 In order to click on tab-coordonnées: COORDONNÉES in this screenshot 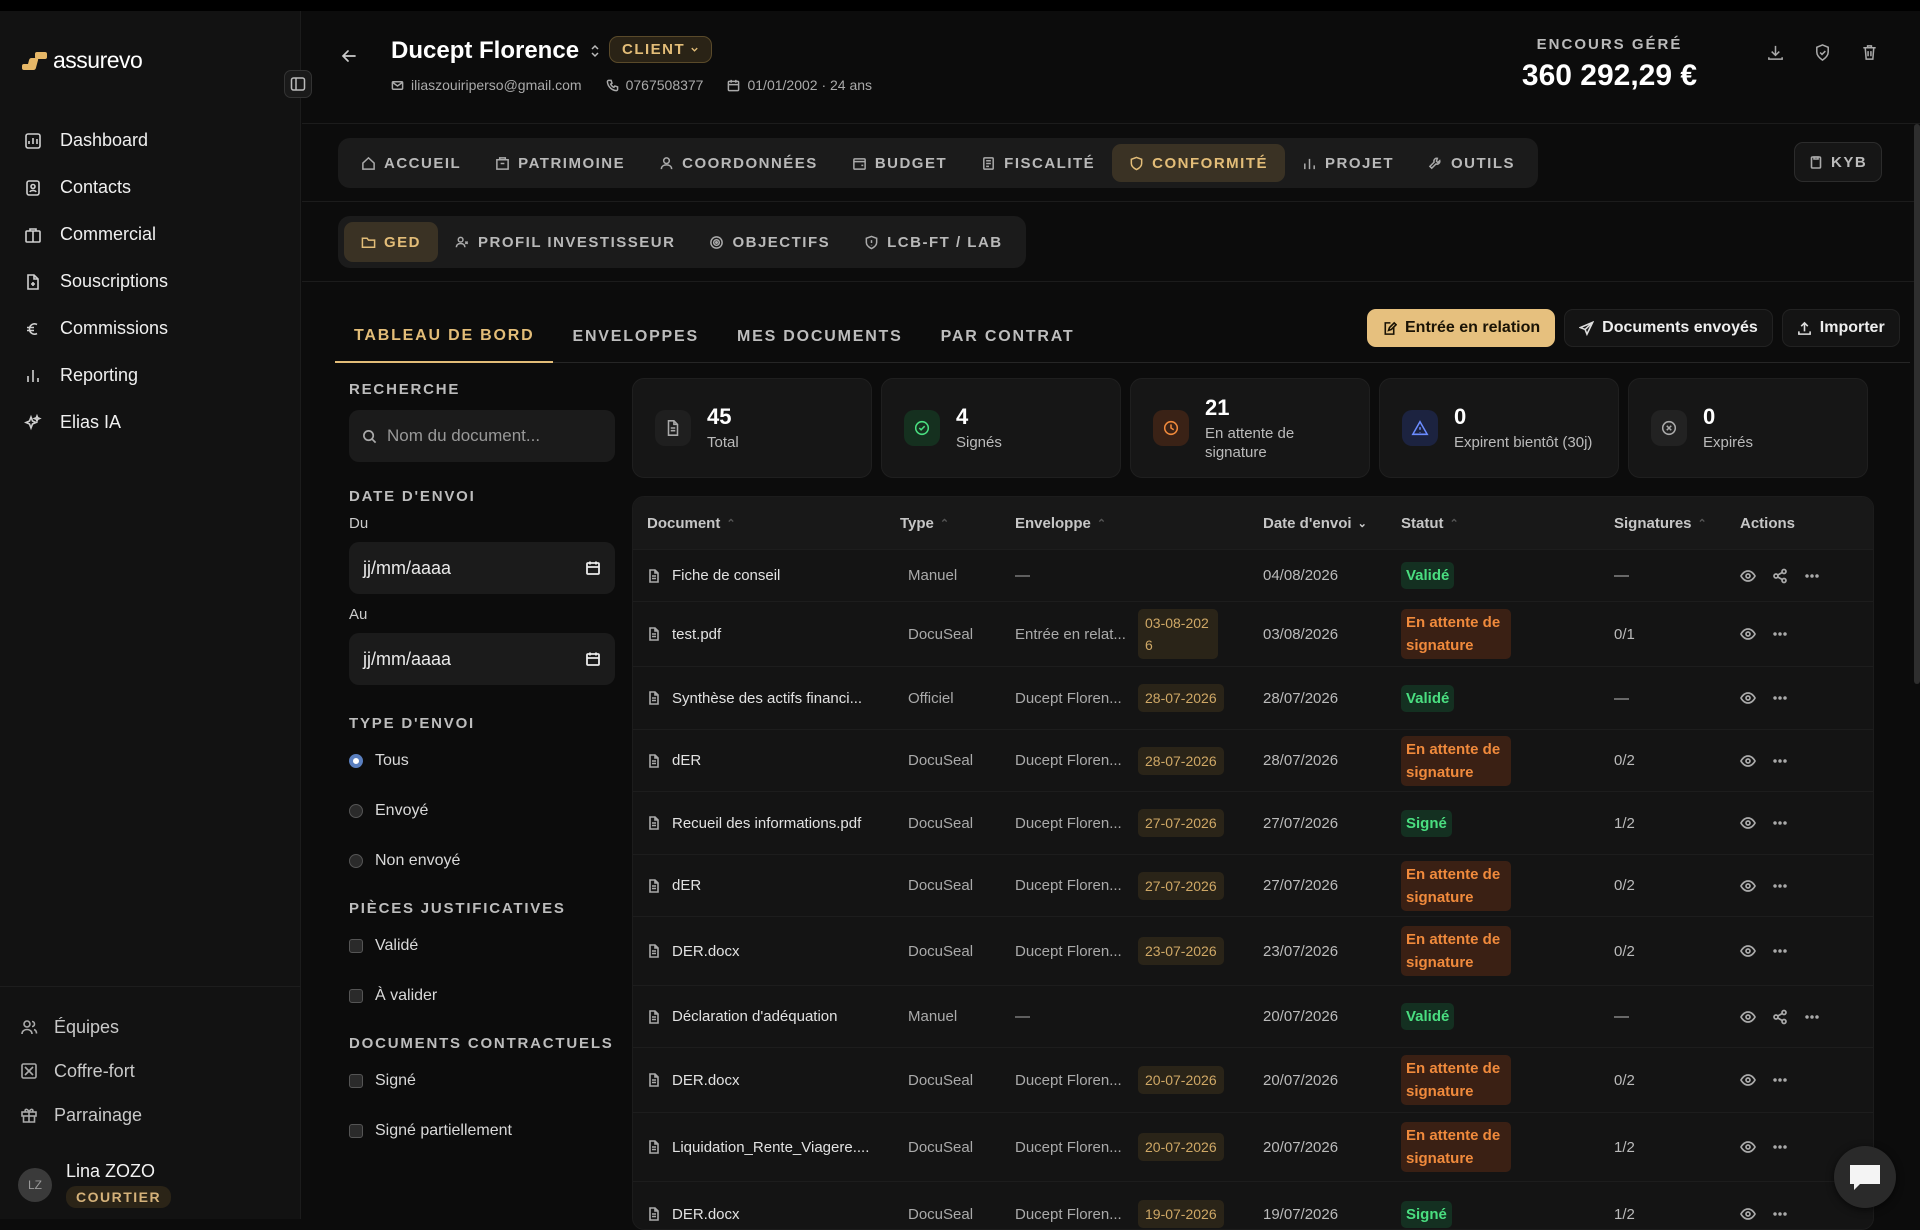, I will do `click(738, 163)`.